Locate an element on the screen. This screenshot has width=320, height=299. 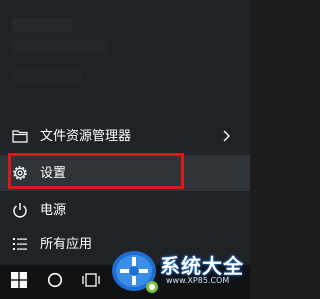
watermark-text: 系统大全 is located at coordinates (202, 266).